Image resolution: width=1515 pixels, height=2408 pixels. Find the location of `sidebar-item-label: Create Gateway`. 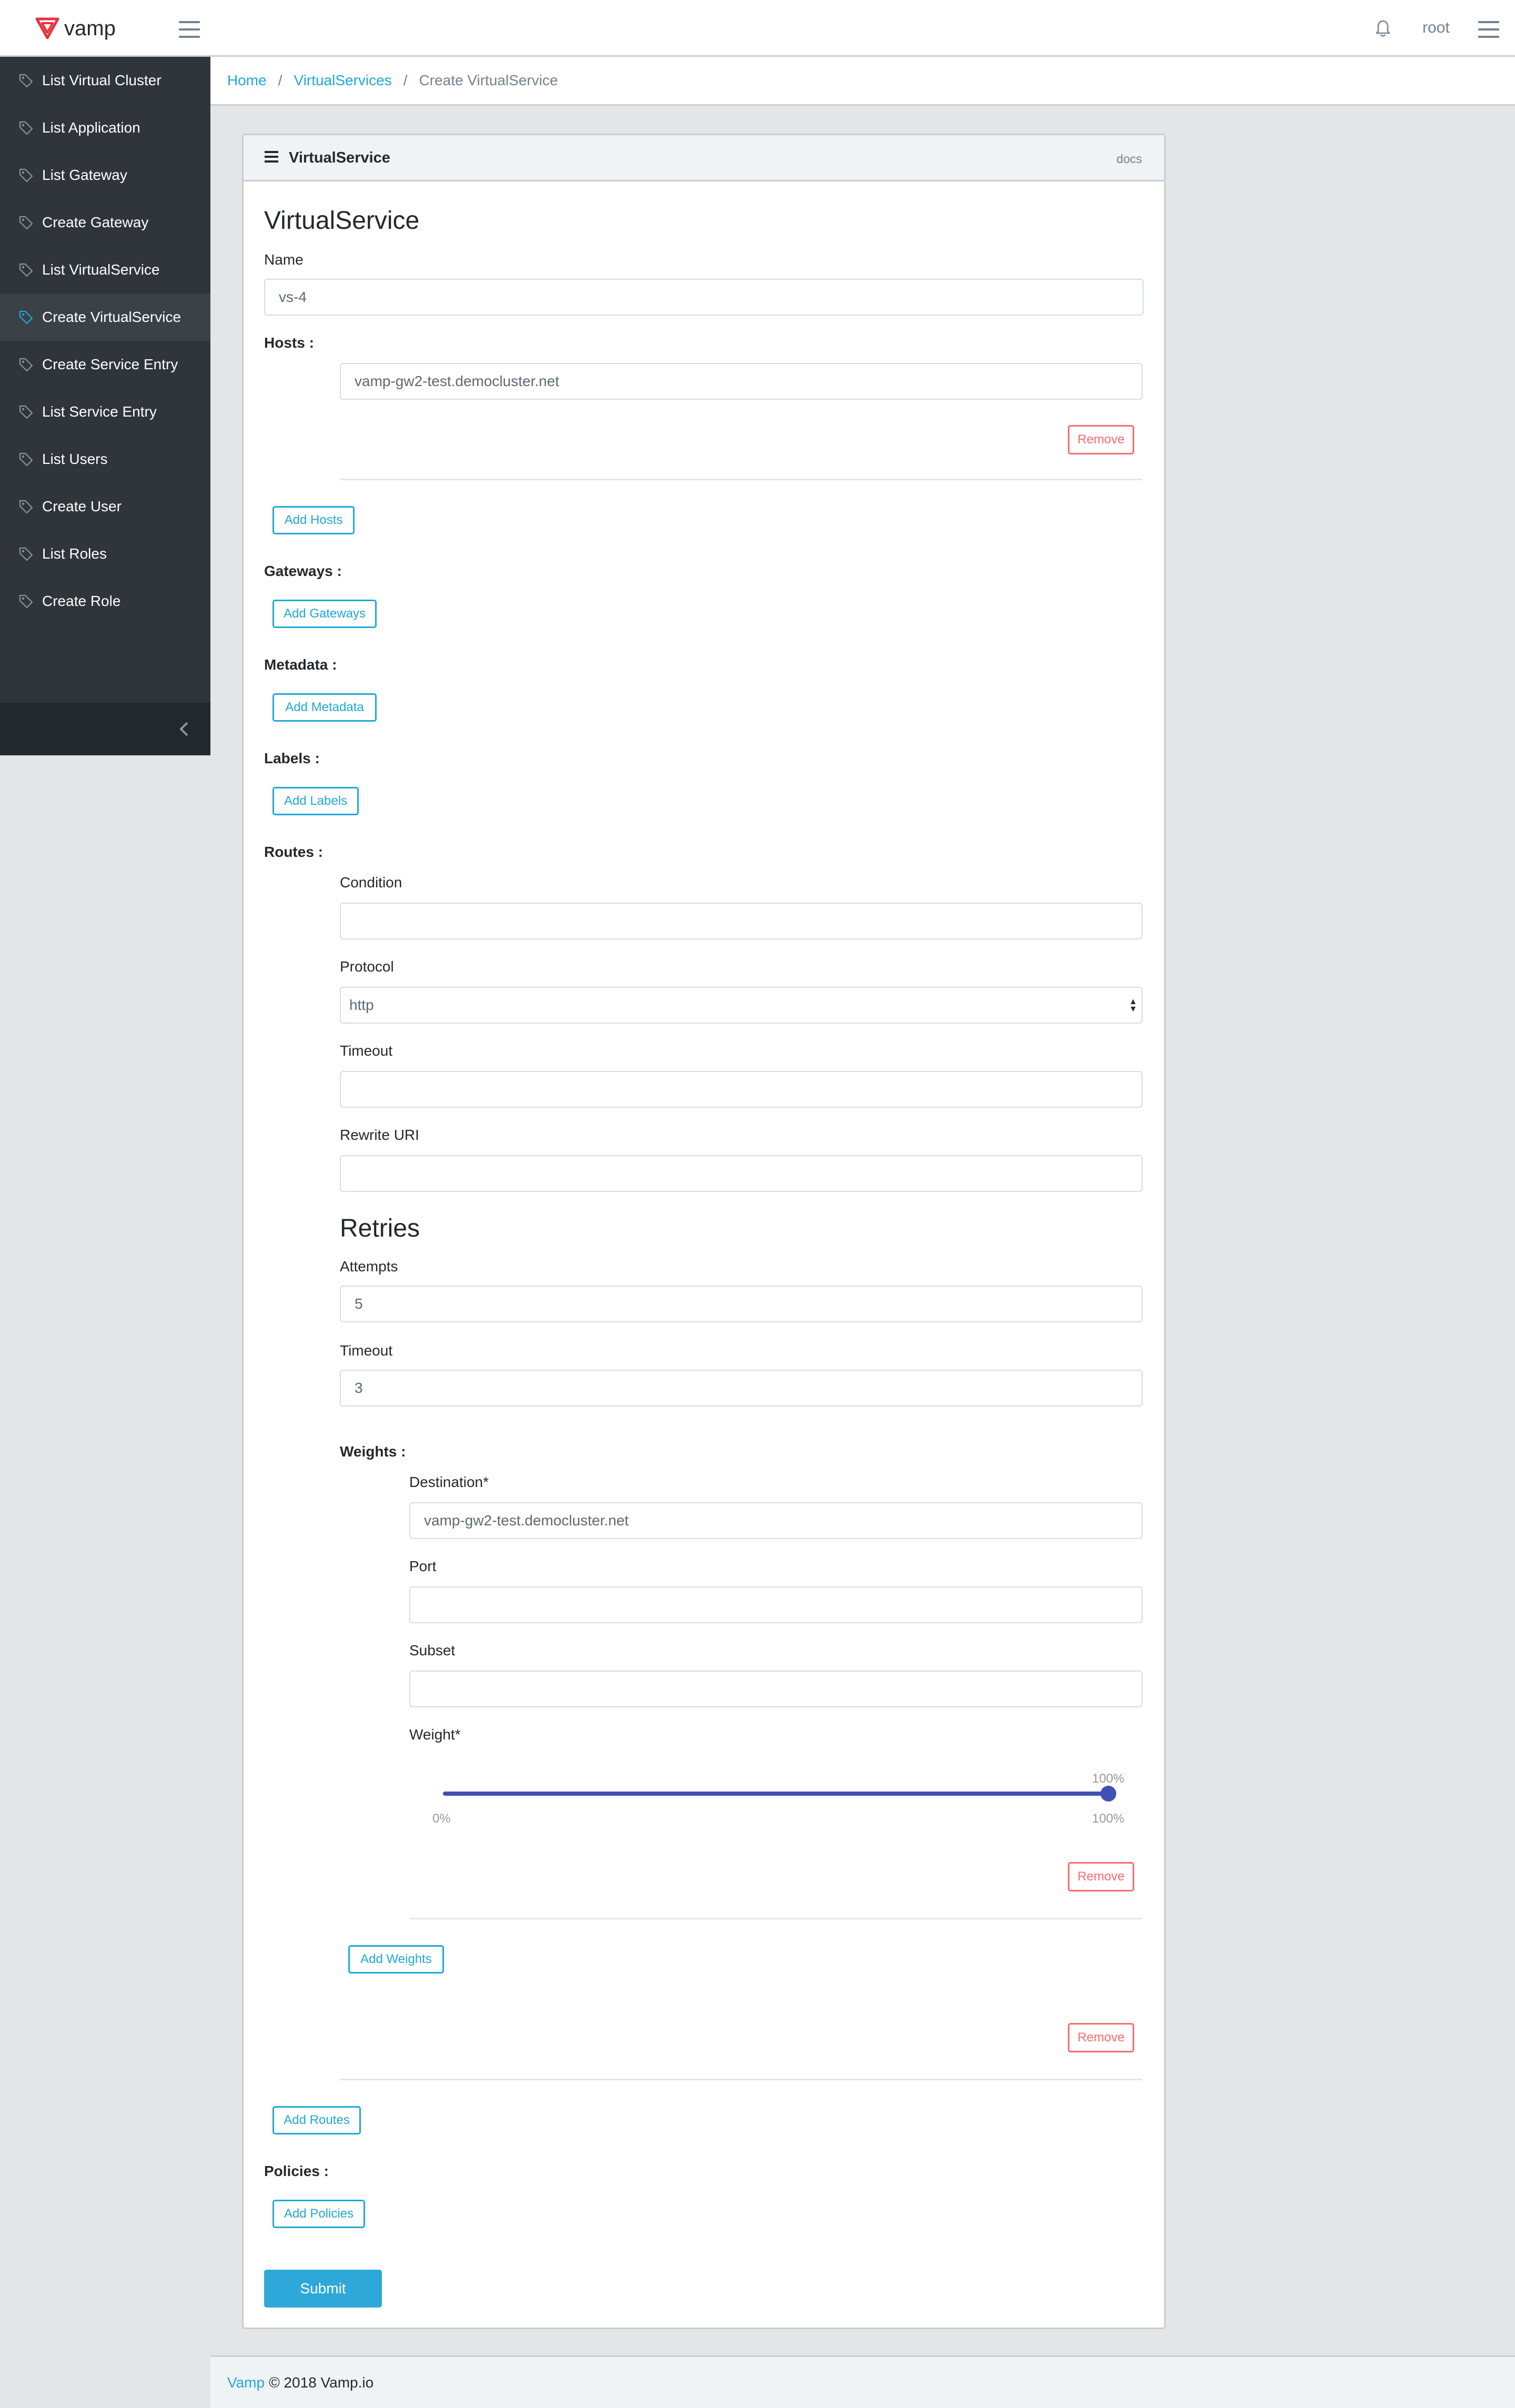

sidebar-item-label: Create Gateway is located at coordinates (95, 222).